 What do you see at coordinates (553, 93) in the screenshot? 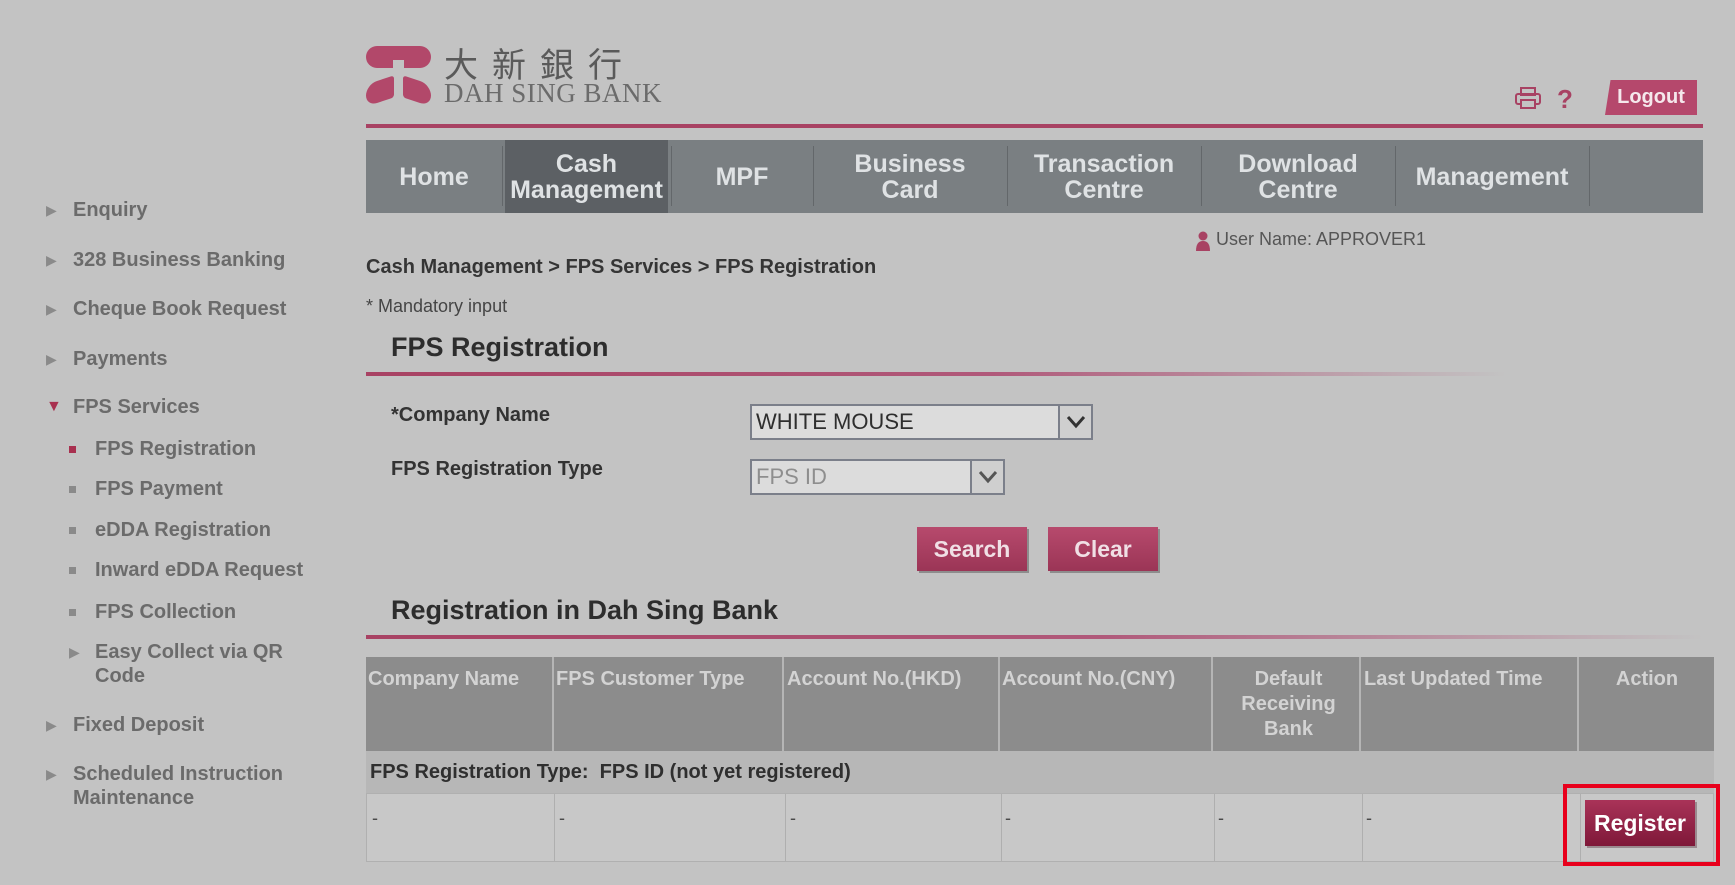
I see `bank-name-english: DAH SING BANK` at bounding box center [553, 93].